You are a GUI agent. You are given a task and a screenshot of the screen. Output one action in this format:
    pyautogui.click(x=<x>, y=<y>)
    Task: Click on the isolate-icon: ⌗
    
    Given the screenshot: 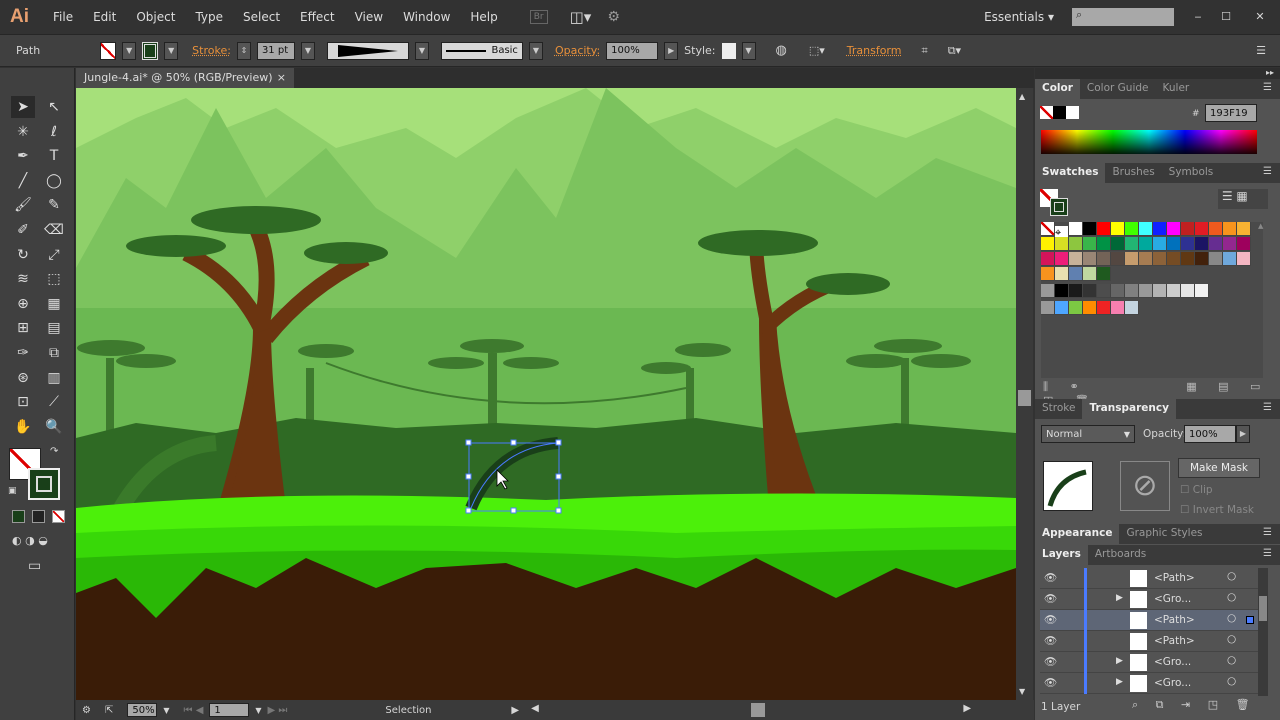 What is the action you would take?
    pyautogui.click(x=924, y=51)
    